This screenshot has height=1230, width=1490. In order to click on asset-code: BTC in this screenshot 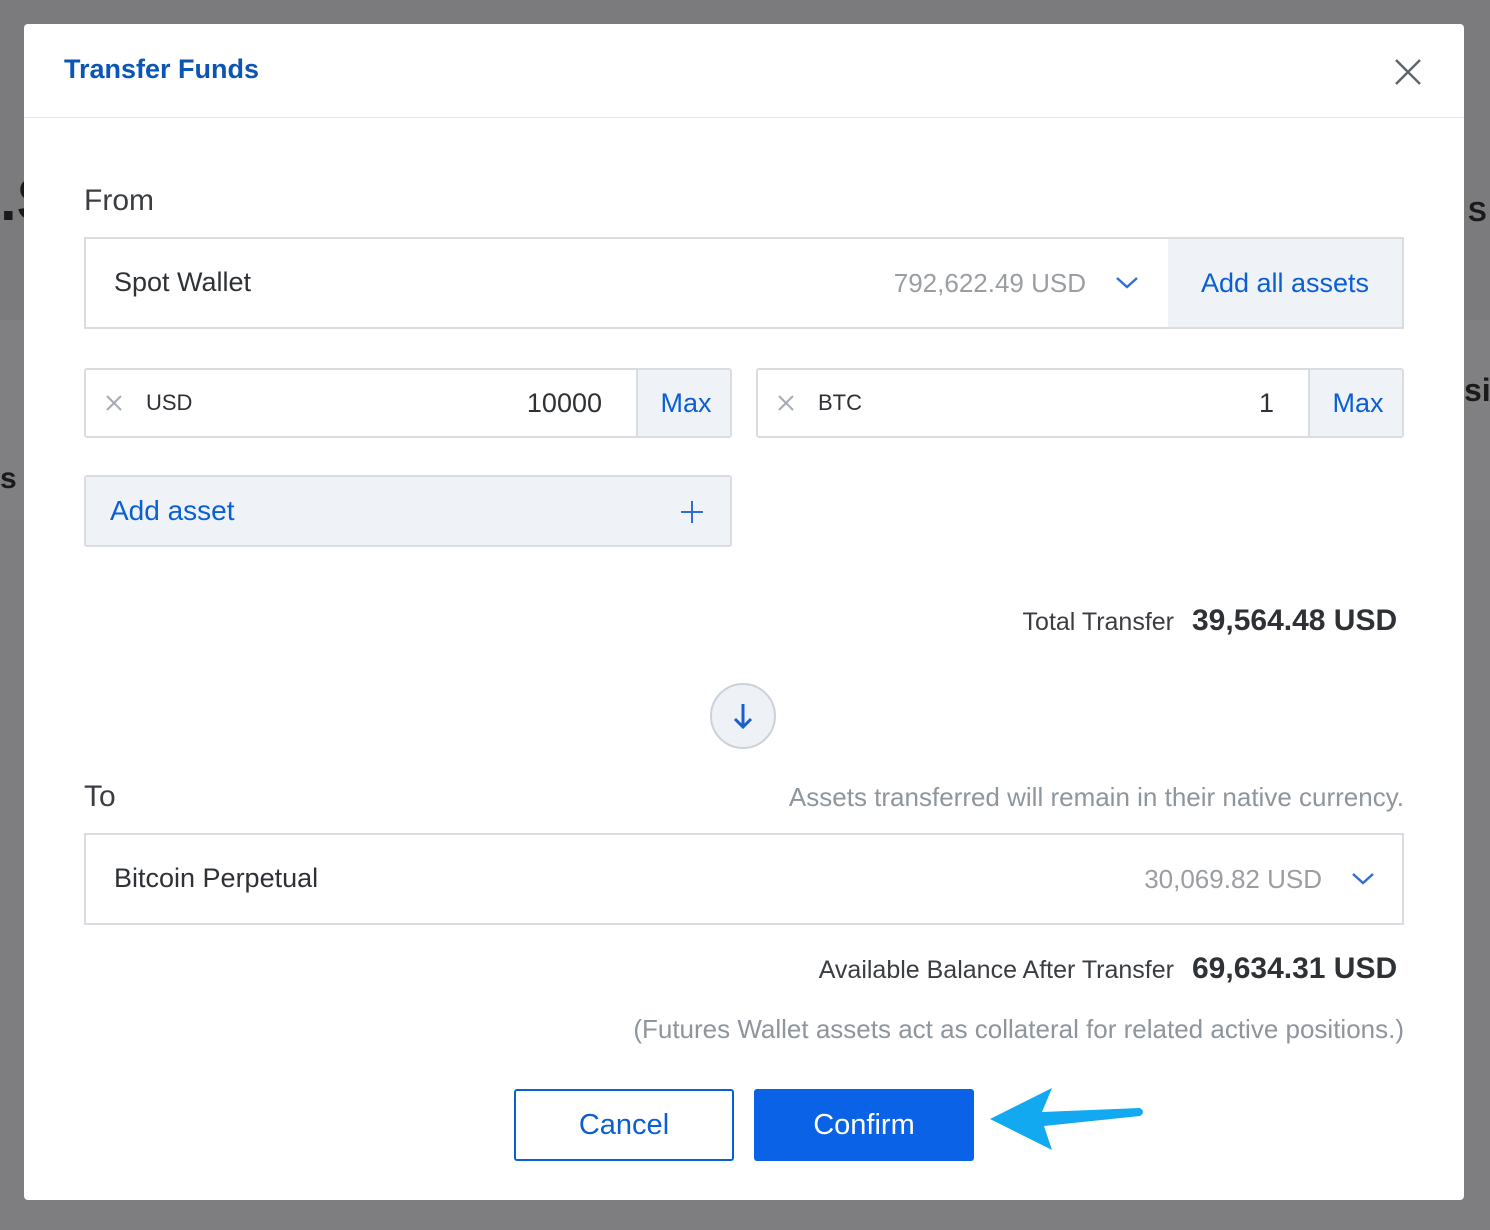, I will do `click(840, 402)`.